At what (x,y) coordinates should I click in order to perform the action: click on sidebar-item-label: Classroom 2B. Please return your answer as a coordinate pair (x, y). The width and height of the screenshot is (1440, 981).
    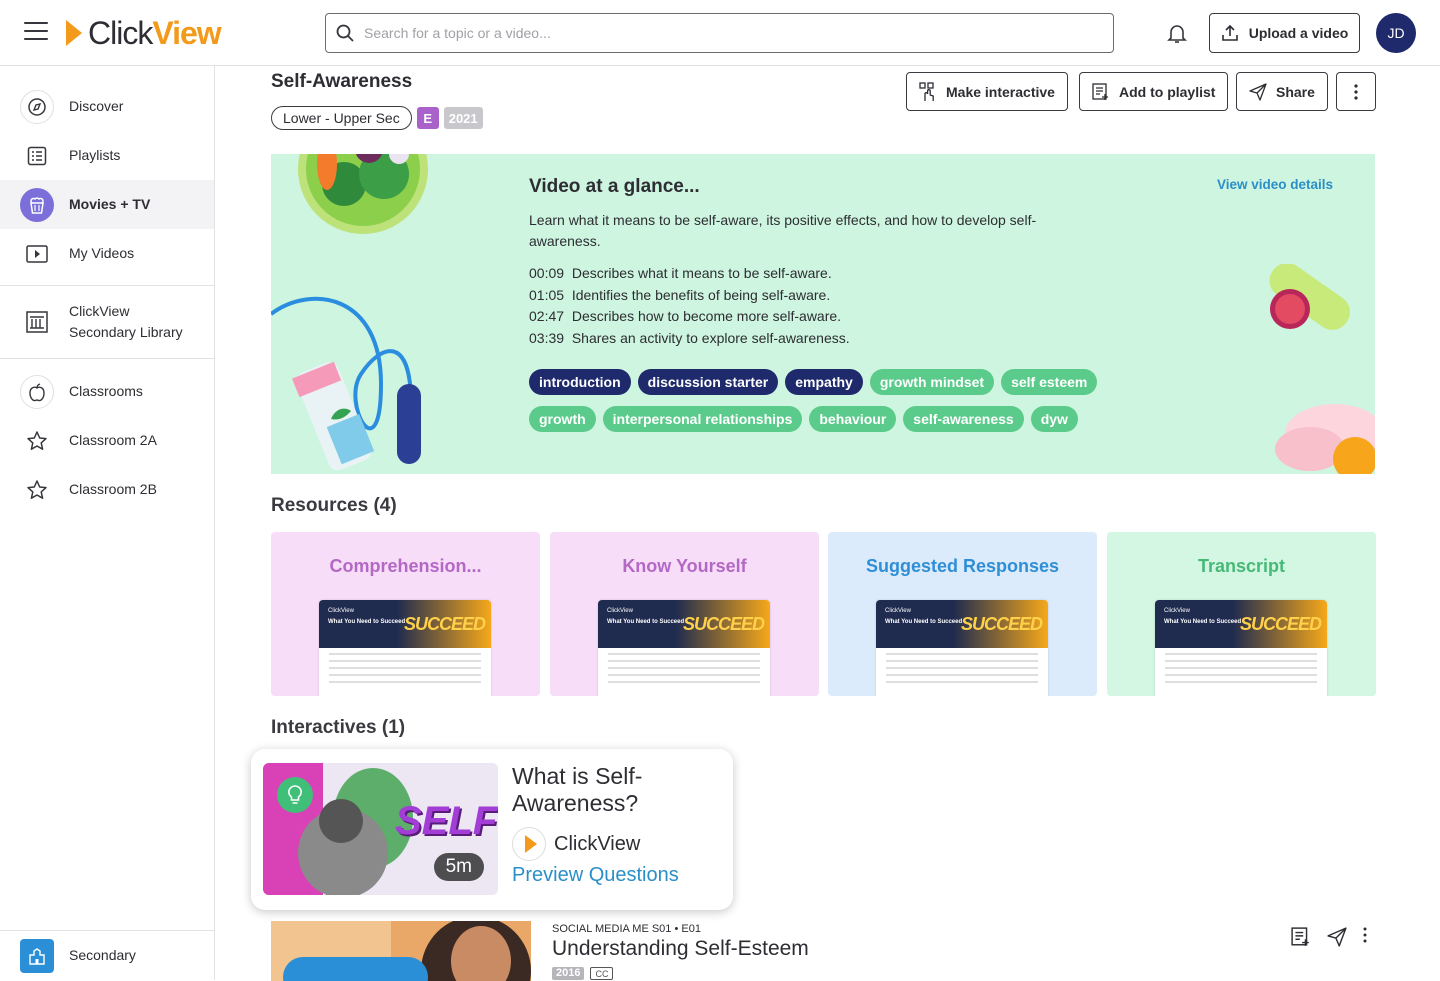
    Looking at the image, I should click on (113, 489).